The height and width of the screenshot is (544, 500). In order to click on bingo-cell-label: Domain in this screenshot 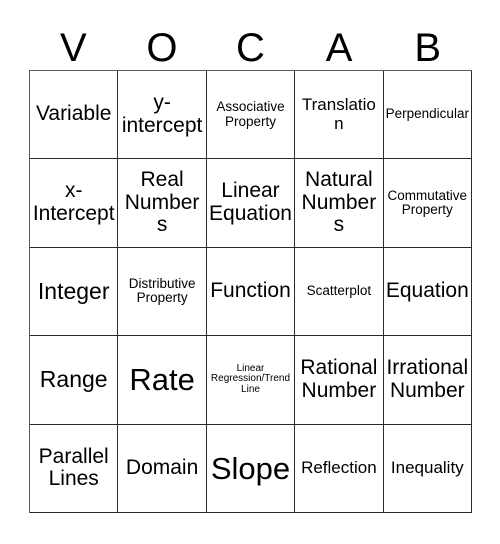, I will do `click(162, 467)`.